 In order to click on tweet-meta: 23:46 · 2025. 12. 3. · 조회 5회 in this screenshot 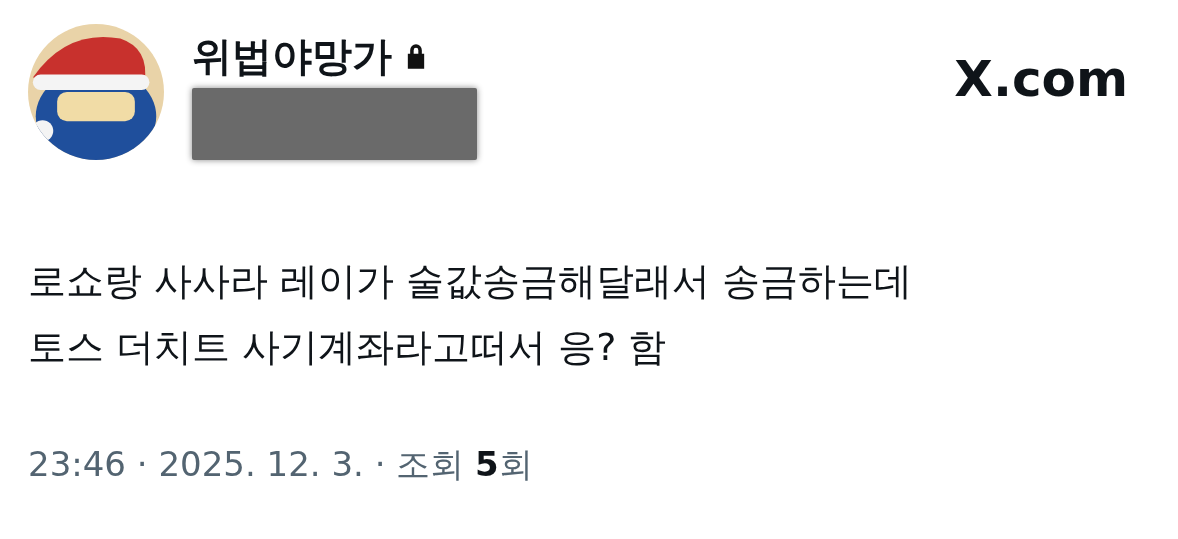, I will do `click(281, 464)`.